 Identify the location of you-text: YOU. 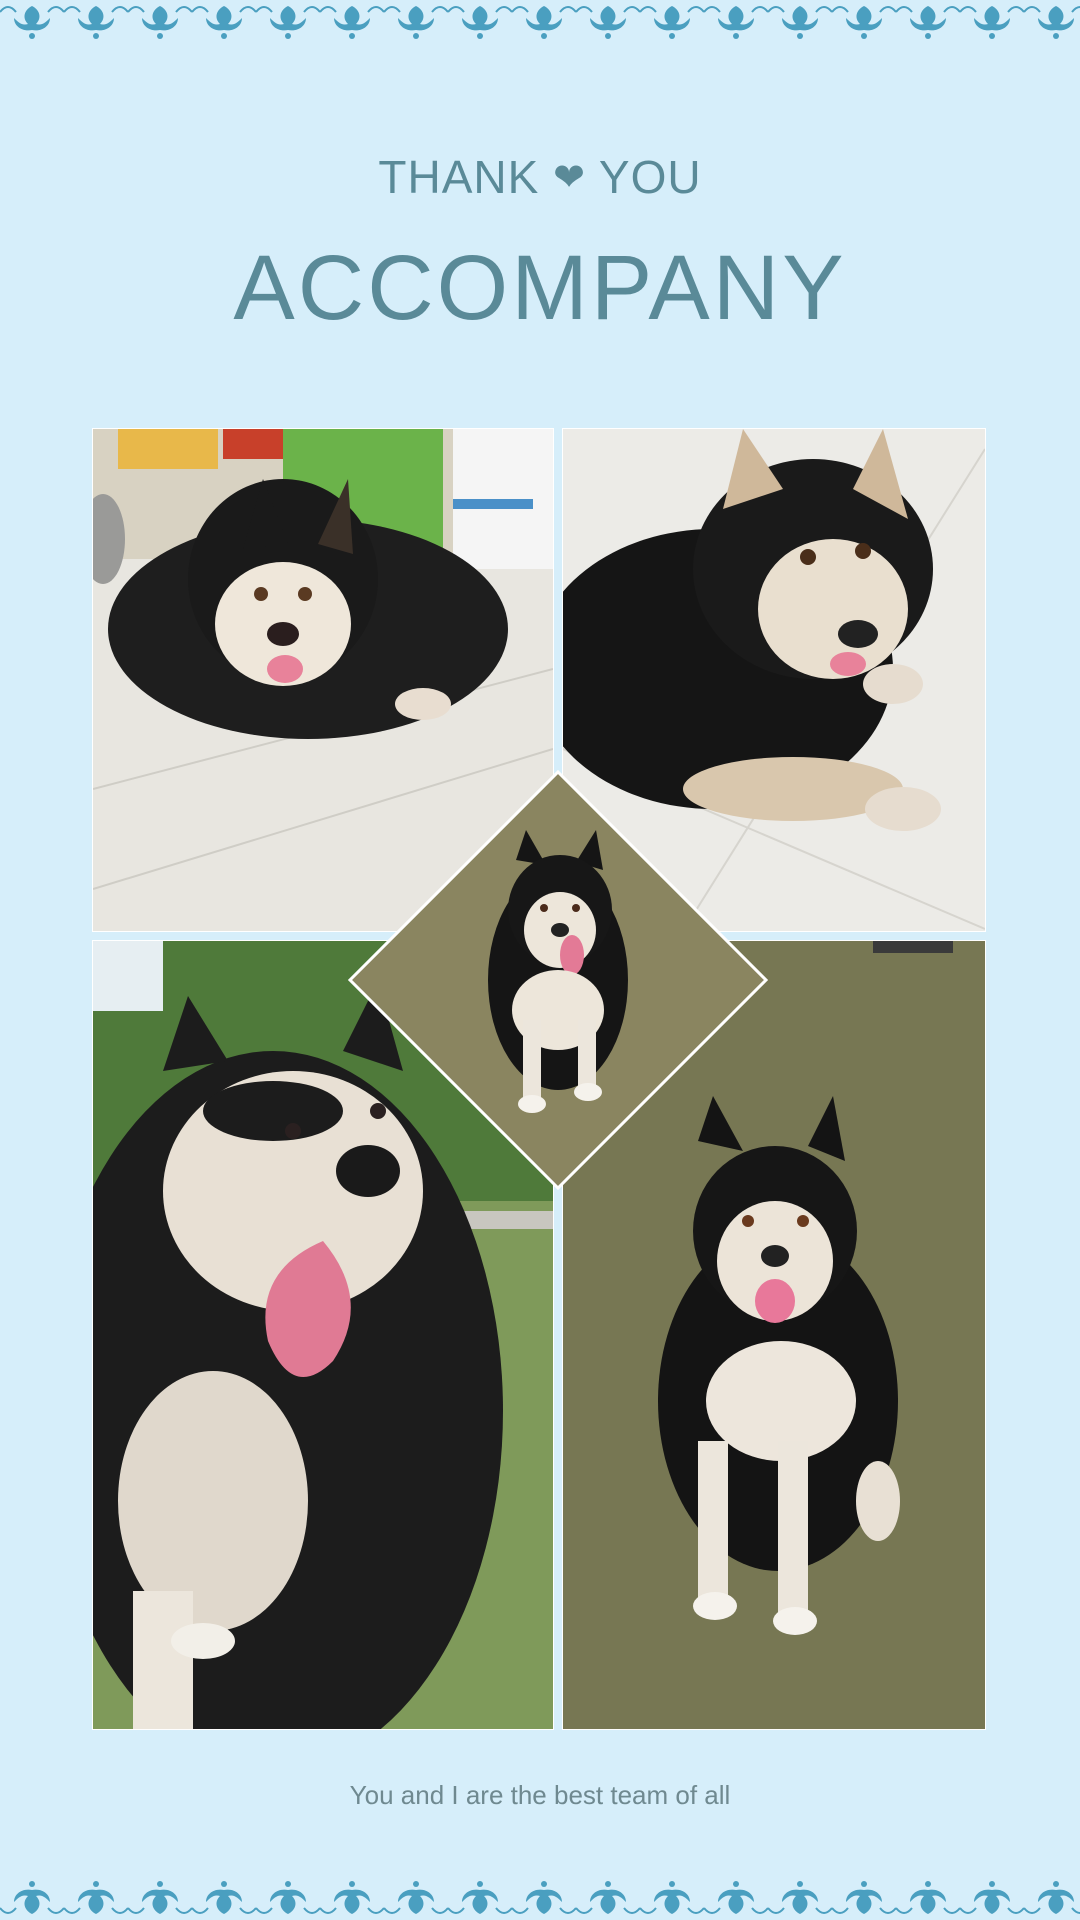
(650, 177).